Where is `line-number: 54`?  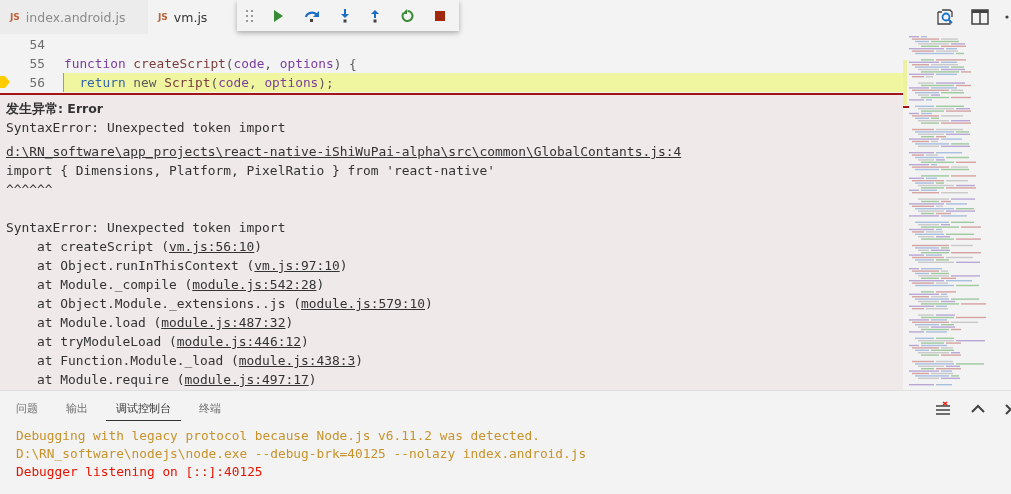
line-number: 54 is located at coordinates (36, 44).